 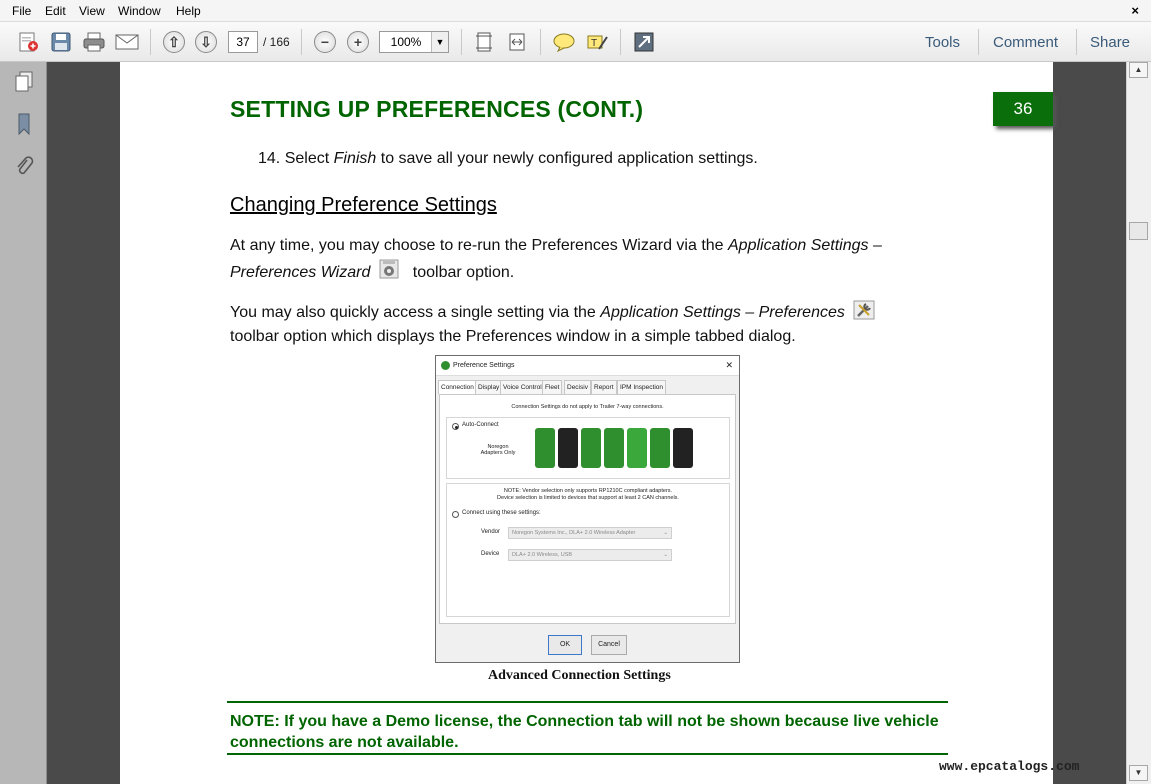 What do you see at coordinates (455, 426) in the screenshot?
I see `auto-connect-radio` at bounding box center [455, 426].